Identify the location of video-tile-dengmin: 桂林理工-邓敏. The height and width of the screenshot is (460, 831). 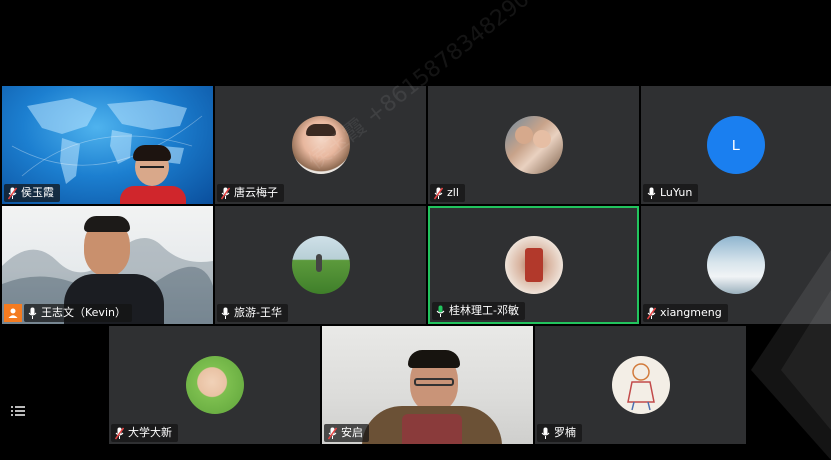
(533, 265).